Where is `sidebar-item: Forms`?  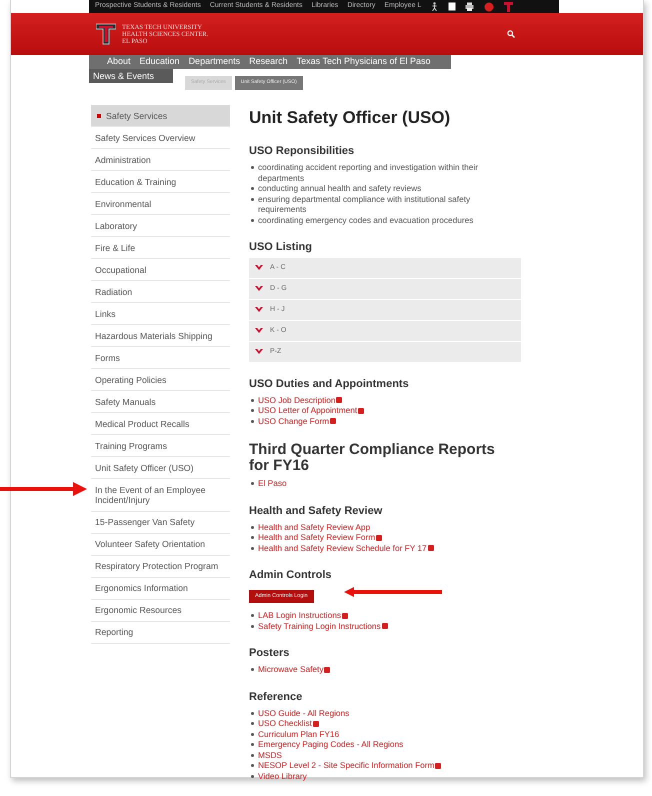 sidebar-item: Forms is located at coordinates (160, 358).